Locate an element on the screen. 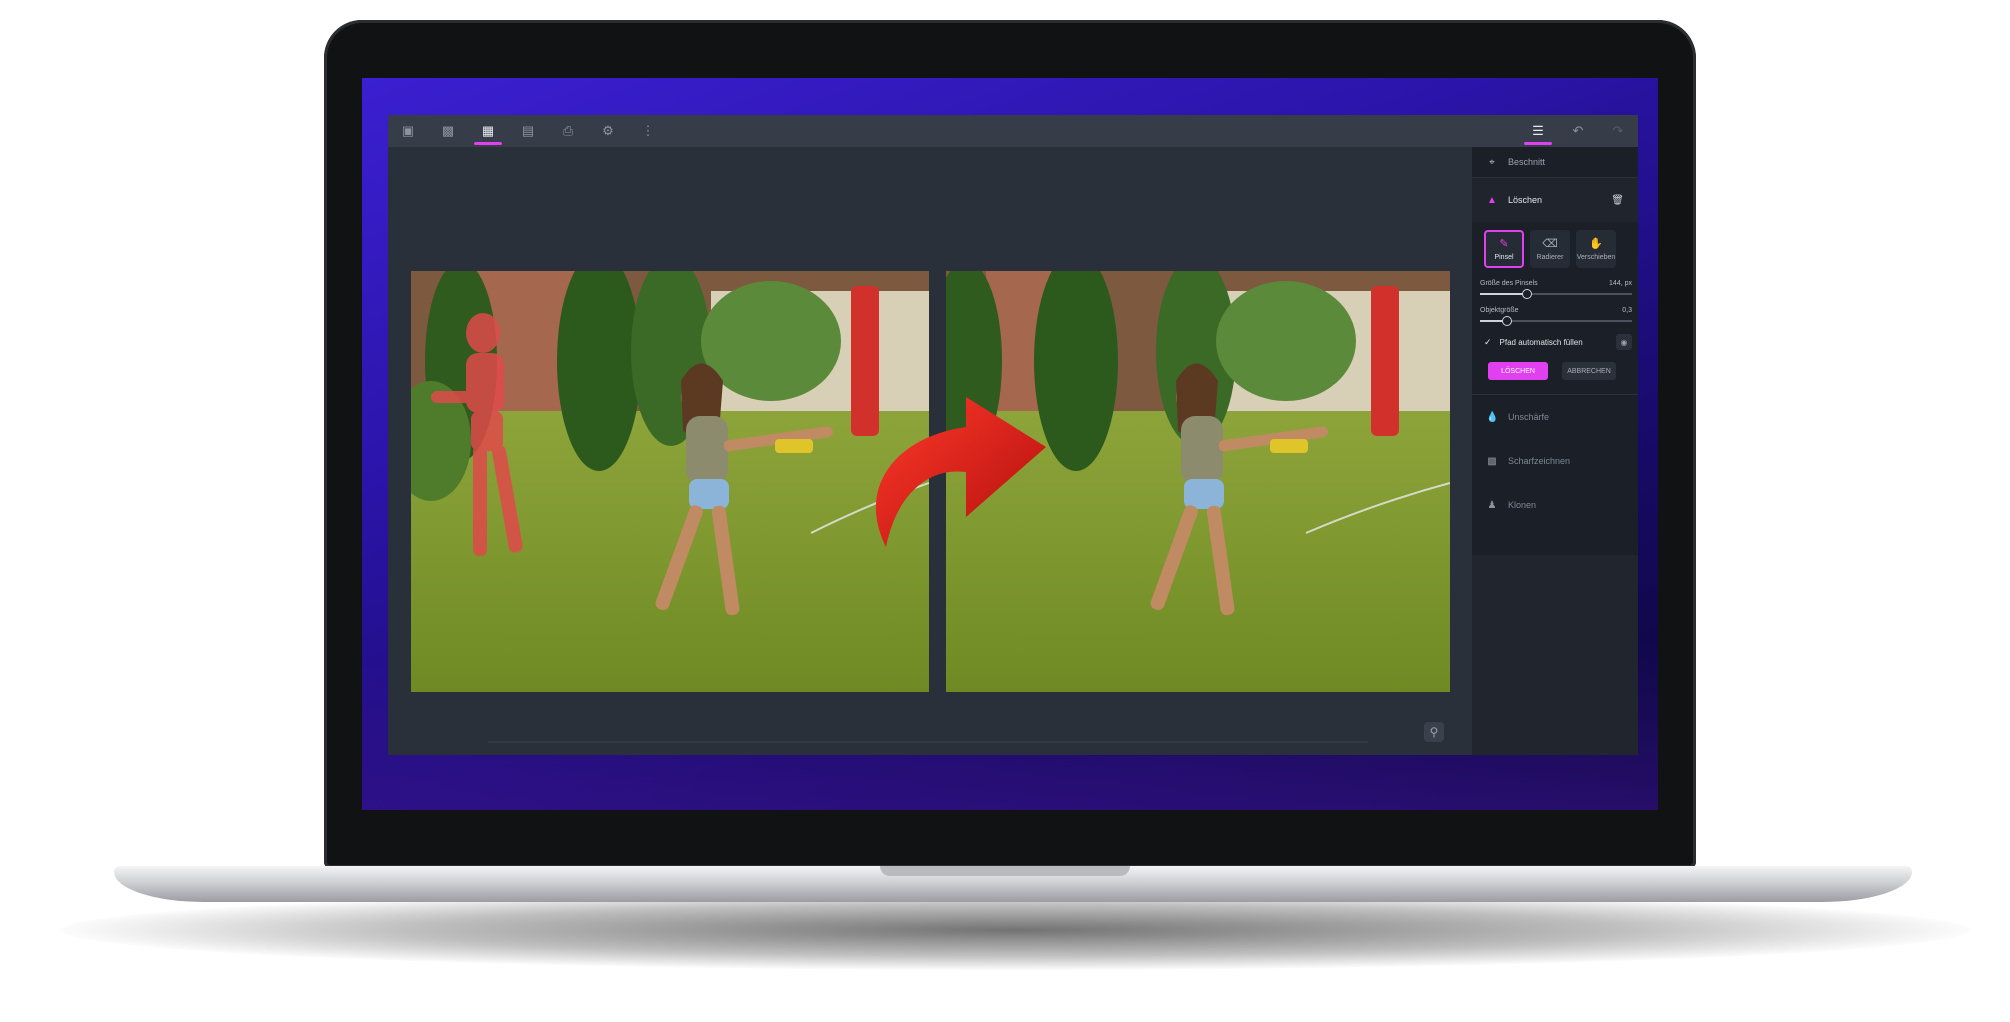 Image resolution: width=2010 pixels, height=1022 pixels. brush-size-label: Größe des Pinsels is located at coordinates (1509, 283).